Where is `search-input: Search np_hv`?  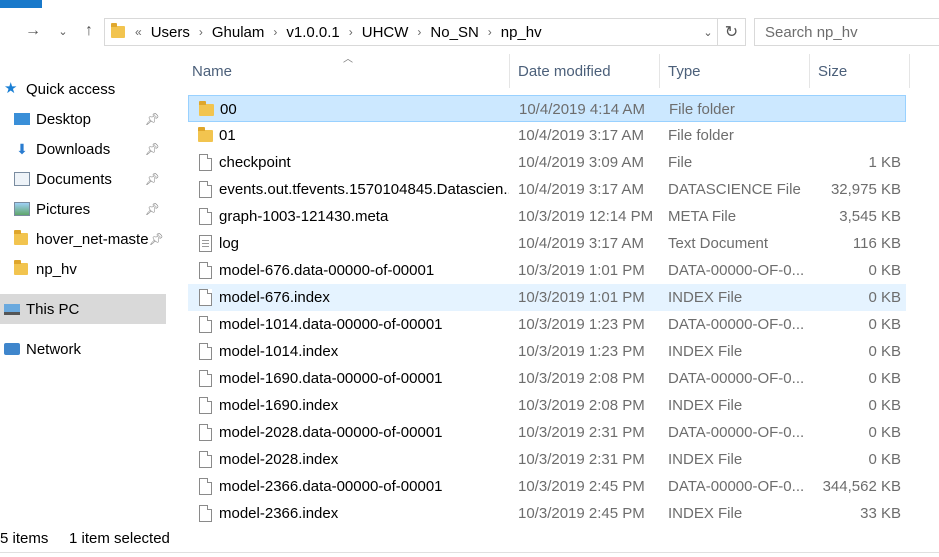 search-input: Search np_hv is located at coordinates (846, 32).